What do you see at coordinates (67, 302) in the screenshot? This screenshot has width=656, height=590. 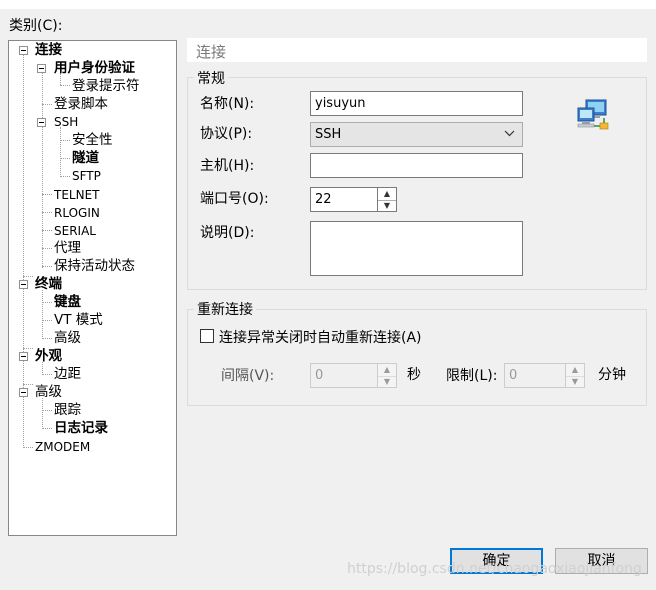 I see `tree-item-keyboard: 键盘` at bounding box center [67, 302].